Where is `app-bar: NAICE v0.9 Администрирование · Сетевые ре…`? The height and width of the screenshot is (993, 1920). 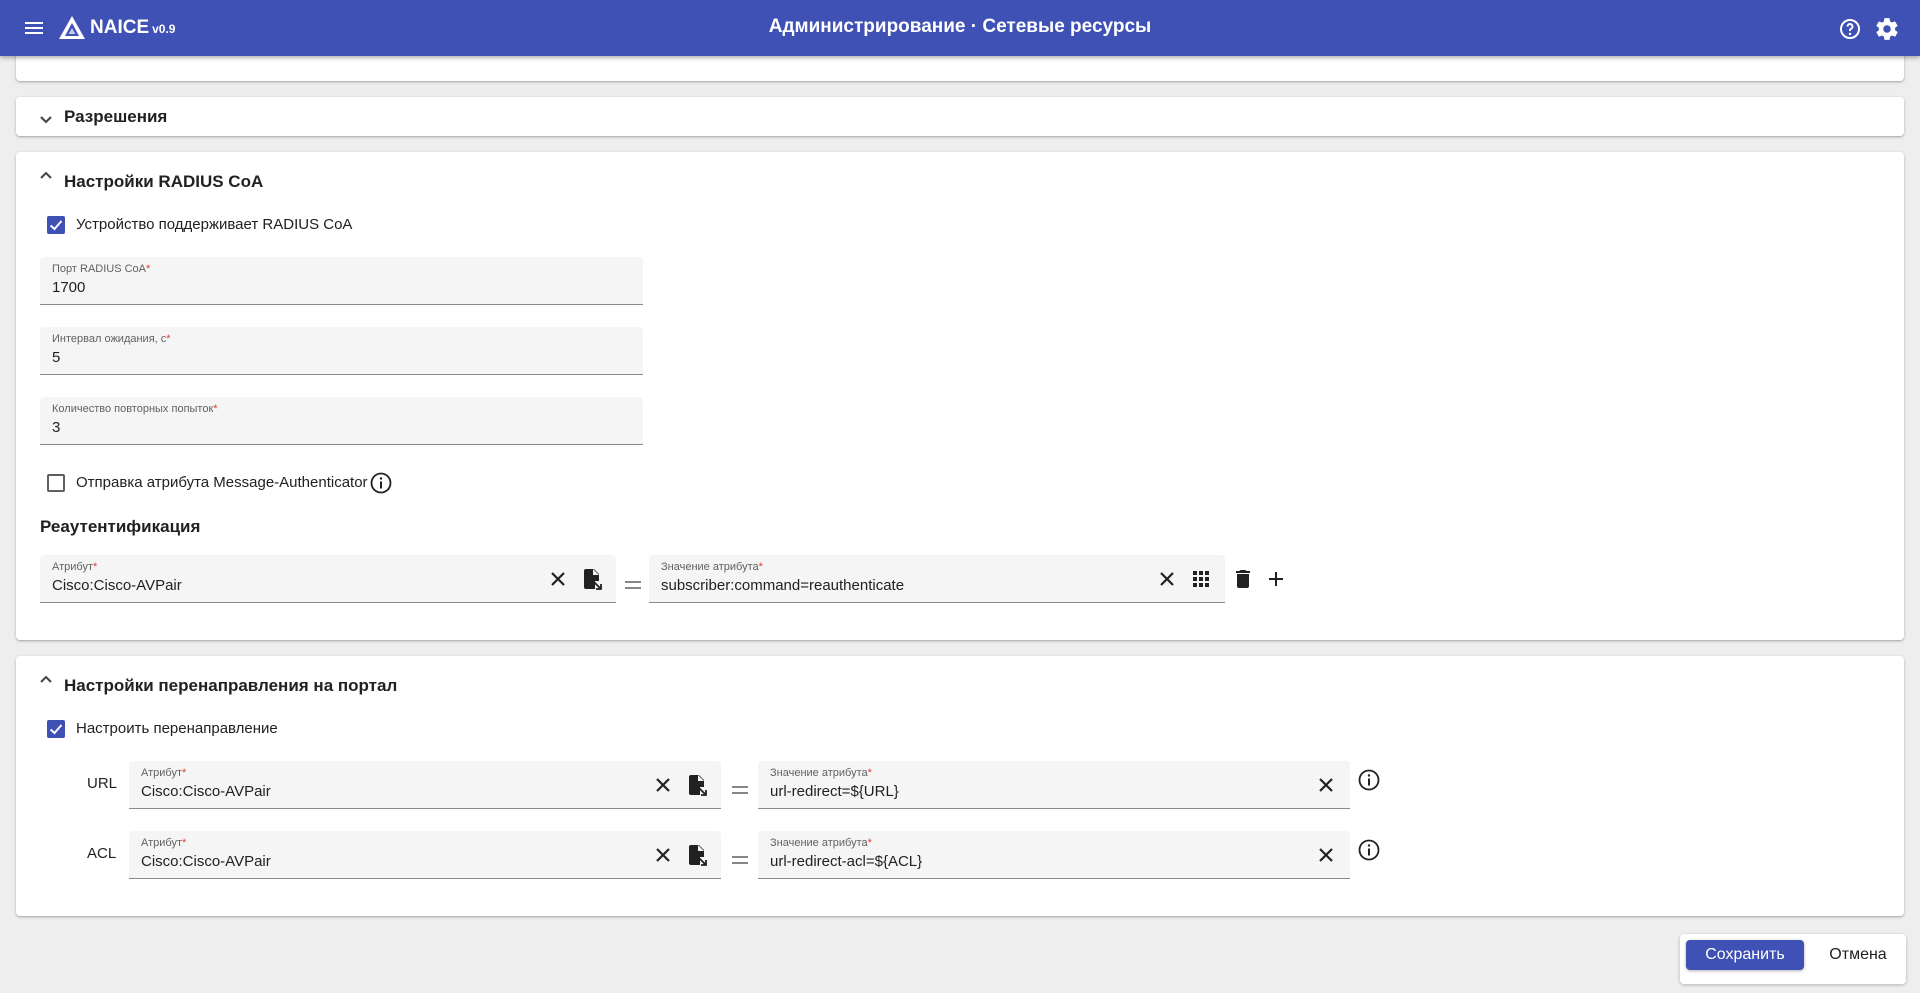
app-bar: NAICE v0.9 Администрирование · Сетевые ре… is located at coordinates (960, 28).